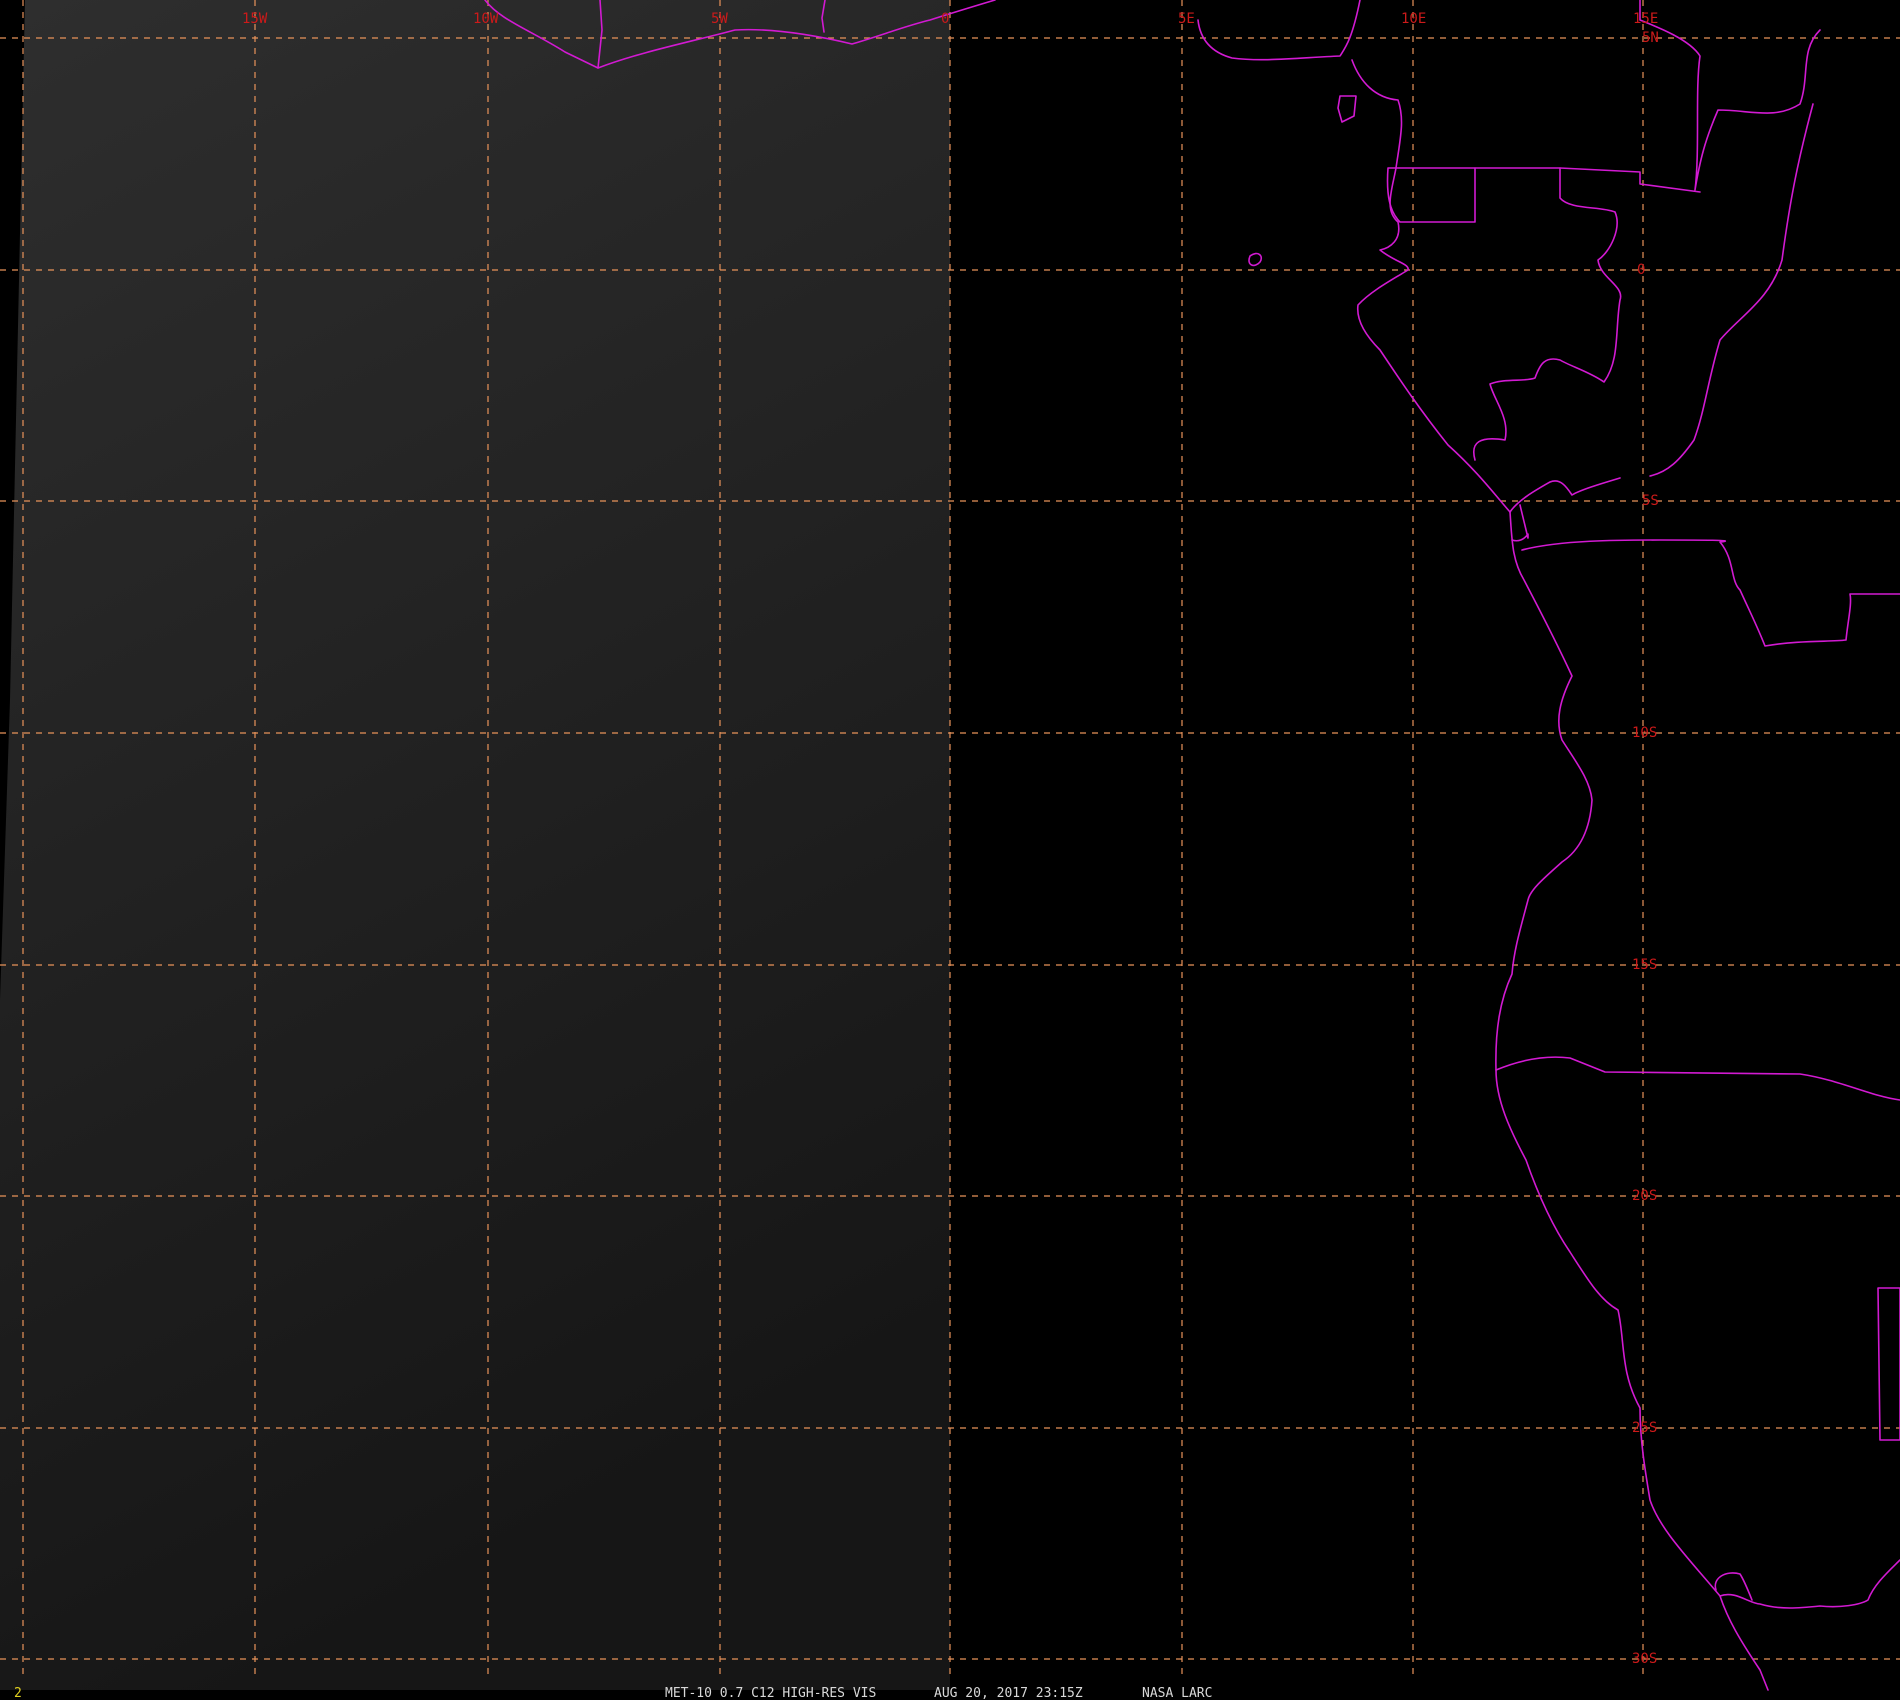 The image size is (1900, 1700). What do you see at coordinates (255, 19) in the screenshot?
I see `lon-label-15w: 15W` at bounding box center [255, 19].